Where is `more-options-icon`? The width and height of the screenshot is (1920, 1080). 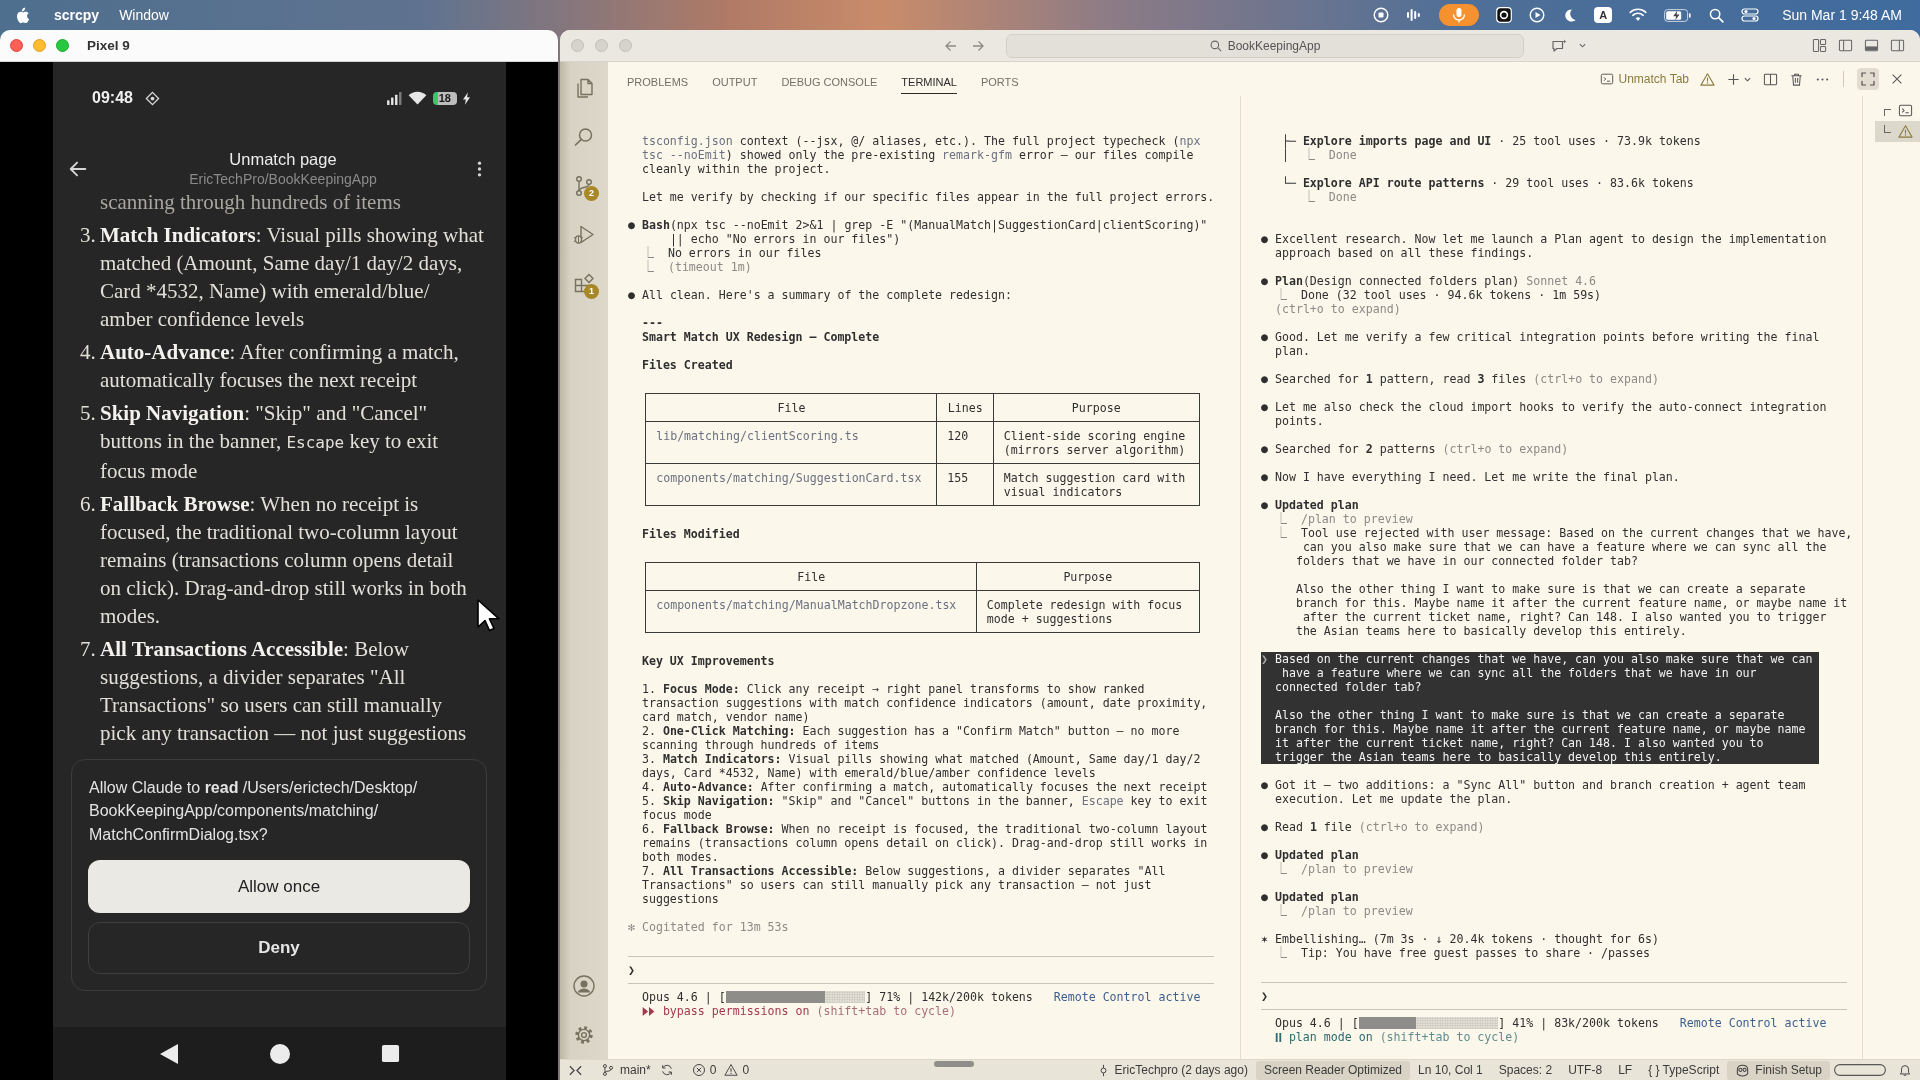 more-options-icon is located at coordinates (479, 169).